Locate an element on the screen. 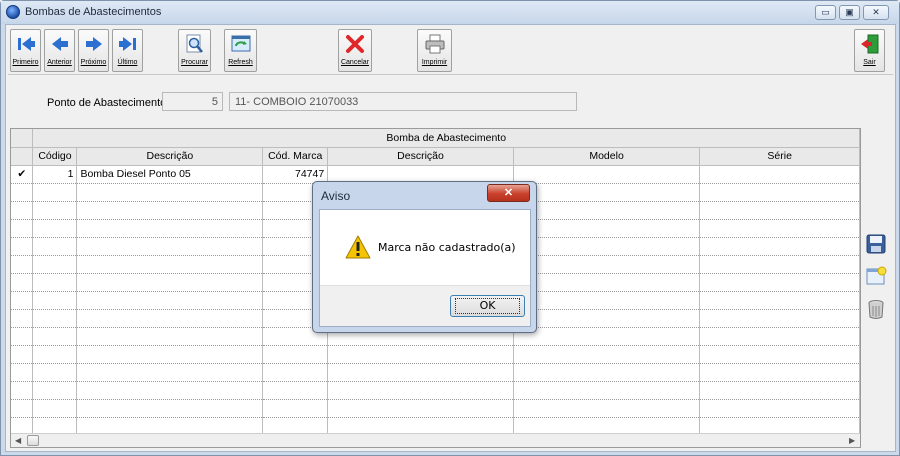 The image size is (900, 456). dialog-message: Marca não cadastrado(a) is located at coordinates (447, 247).